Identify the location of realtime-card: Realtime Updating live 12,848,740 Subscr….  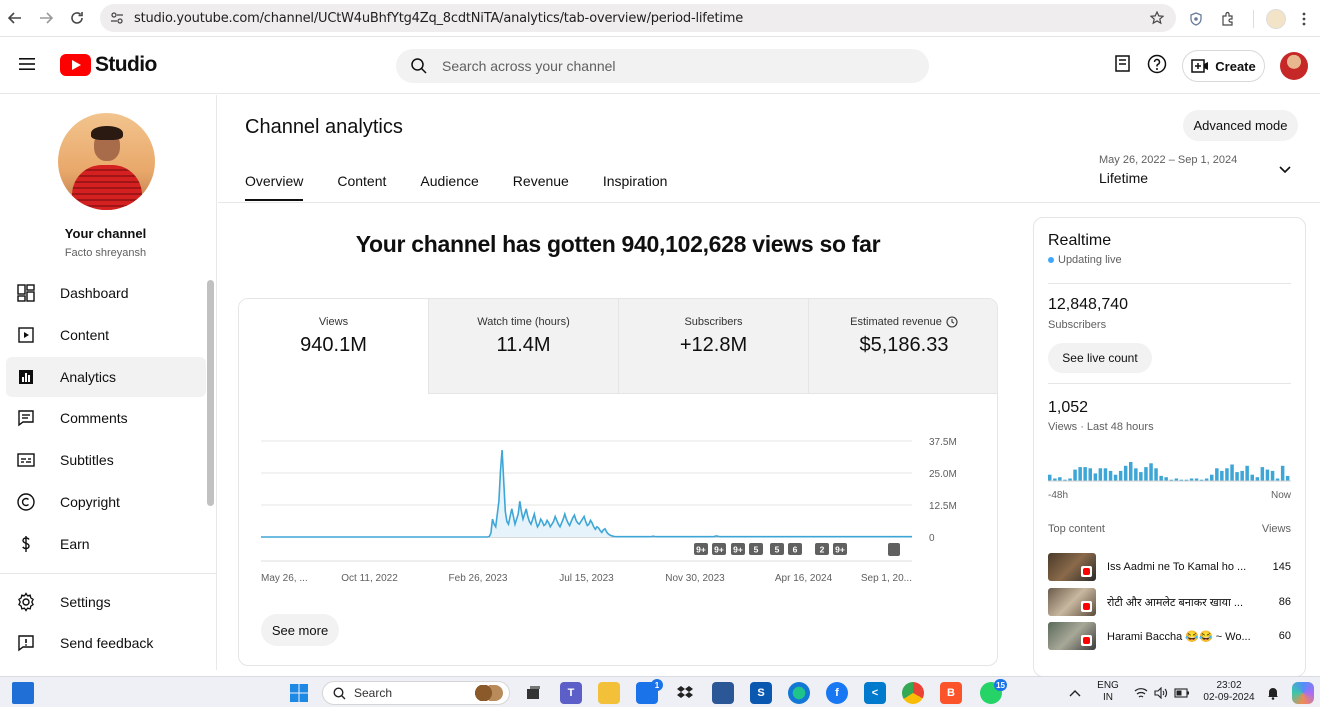
(1169, 447).